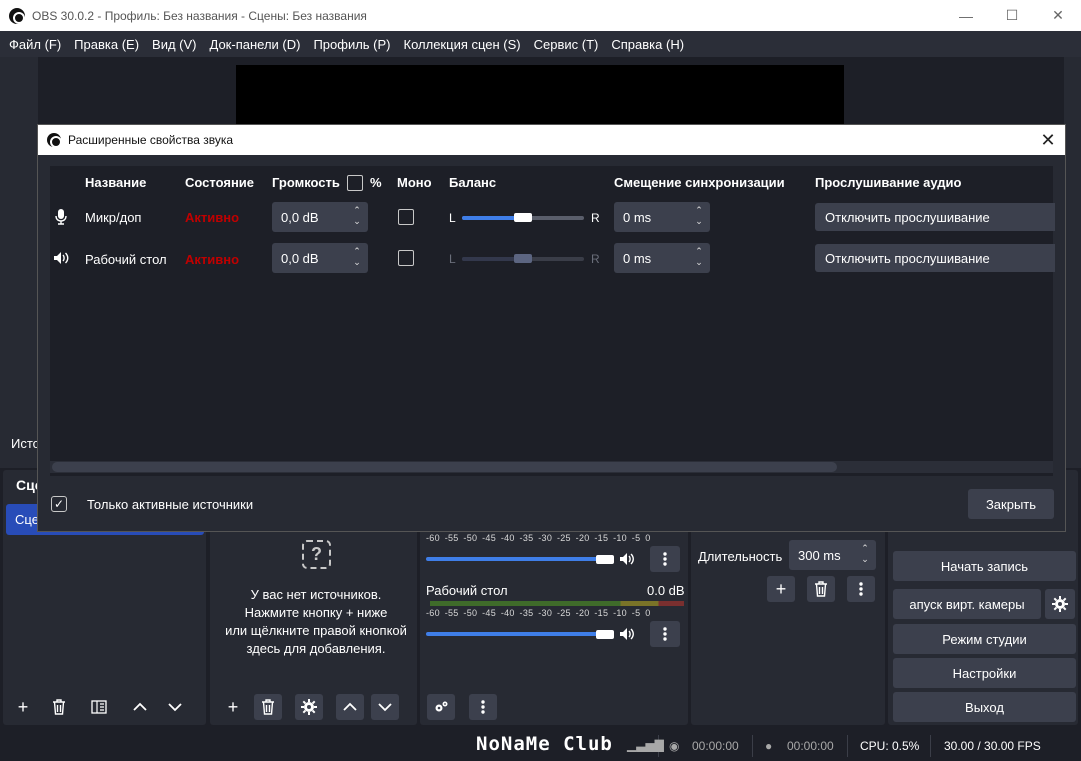 The width and height of the screenshot is (1081, 761). What do you see at coordinates (99, 707) in the screenshot?
I see `scene-filters-button` at bounding box center [99, 707].